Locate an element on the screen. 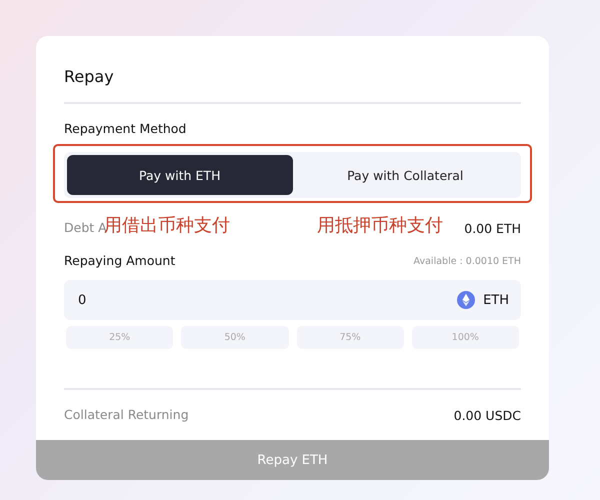 Image resolution: width=600 pixels, height=500 pixels. annotation-text: 用借出币种支付 is located at coordinates (167, 225).